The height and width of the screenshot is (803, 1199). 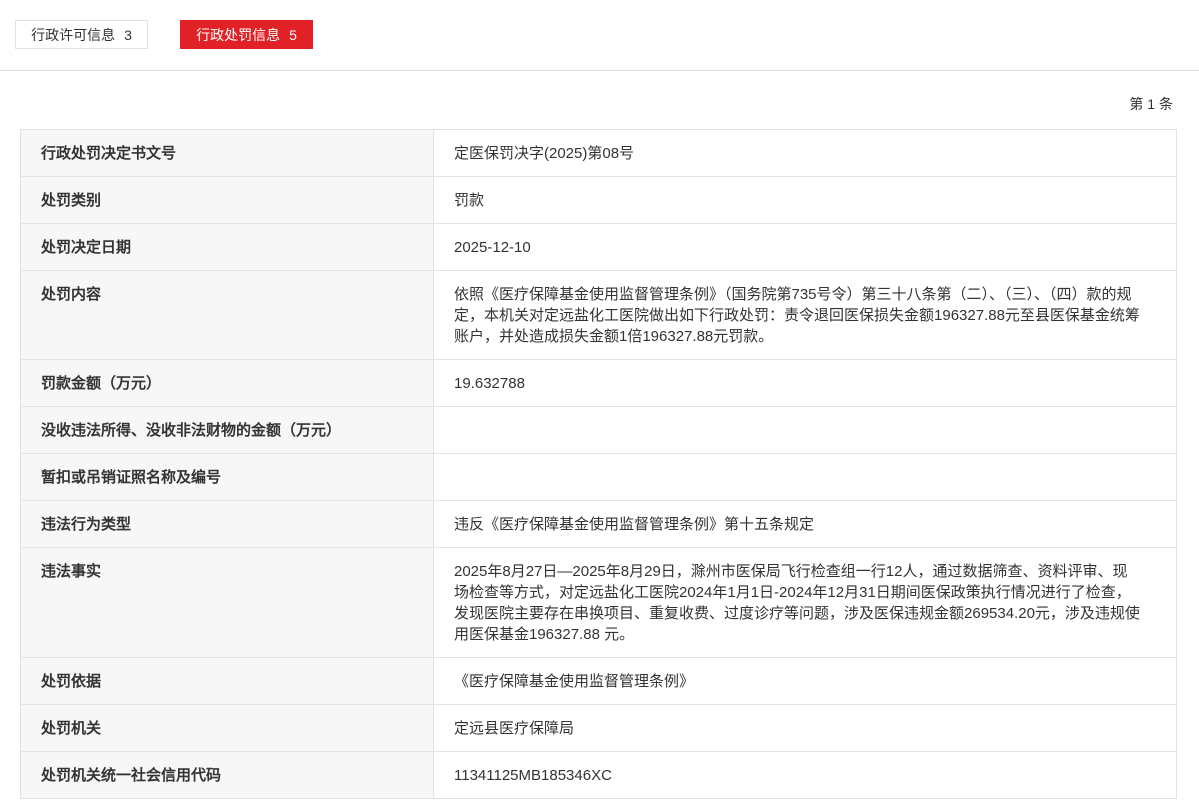 I want to click on field-value: 19.632788, so click(x=805, y=383).